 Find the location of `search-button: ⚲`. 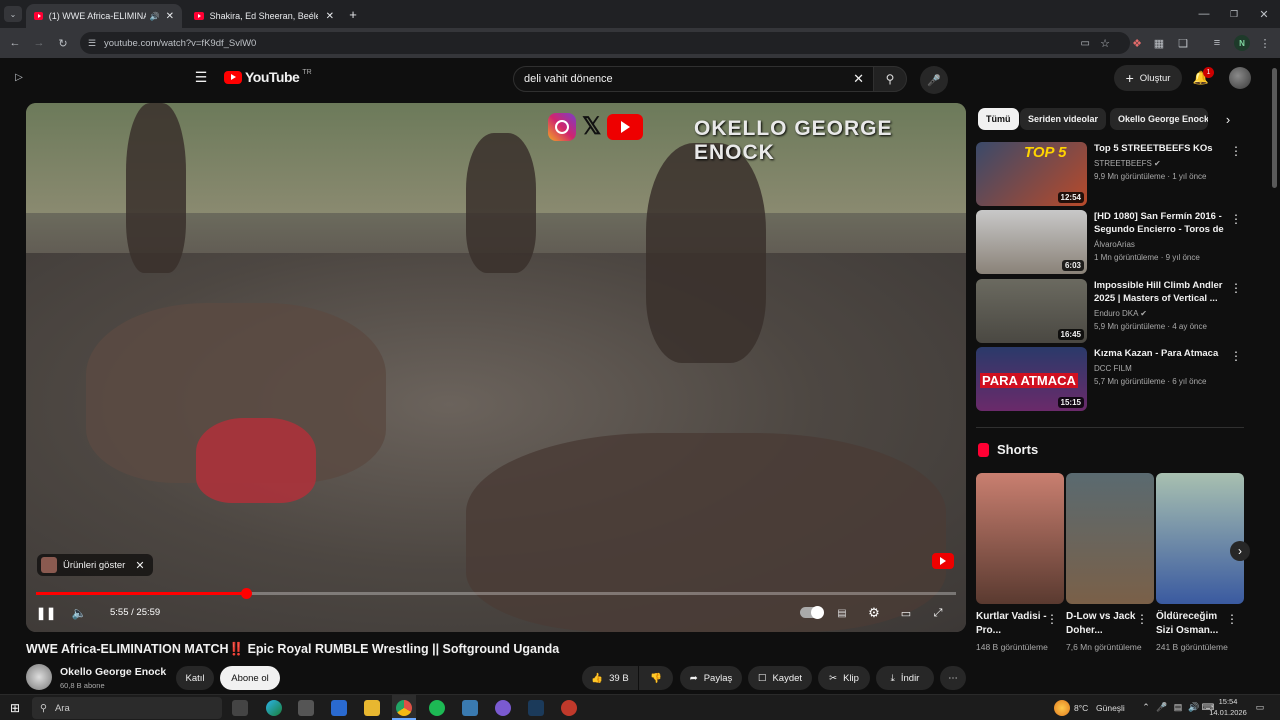

search-button: ⚲ is located at coordinates (890, 79).